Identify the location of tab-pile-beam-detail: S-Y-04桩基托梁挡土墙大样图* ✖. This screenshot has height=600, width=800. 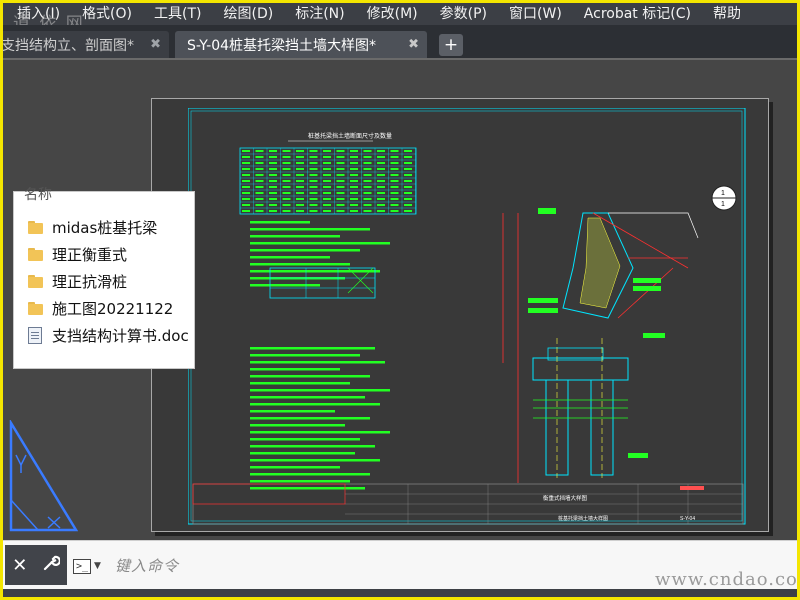
(301, 44).